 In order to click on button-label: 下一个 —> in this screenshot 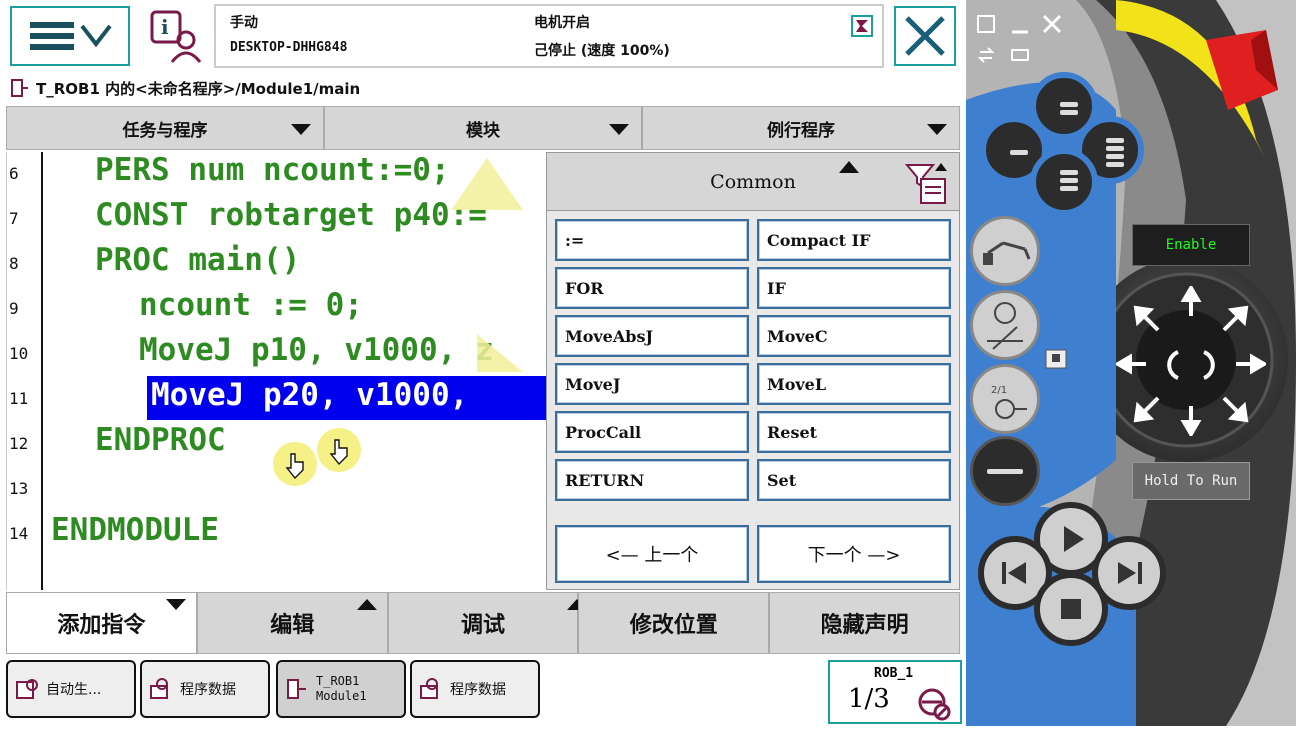, I will do `click(854, 555)`.